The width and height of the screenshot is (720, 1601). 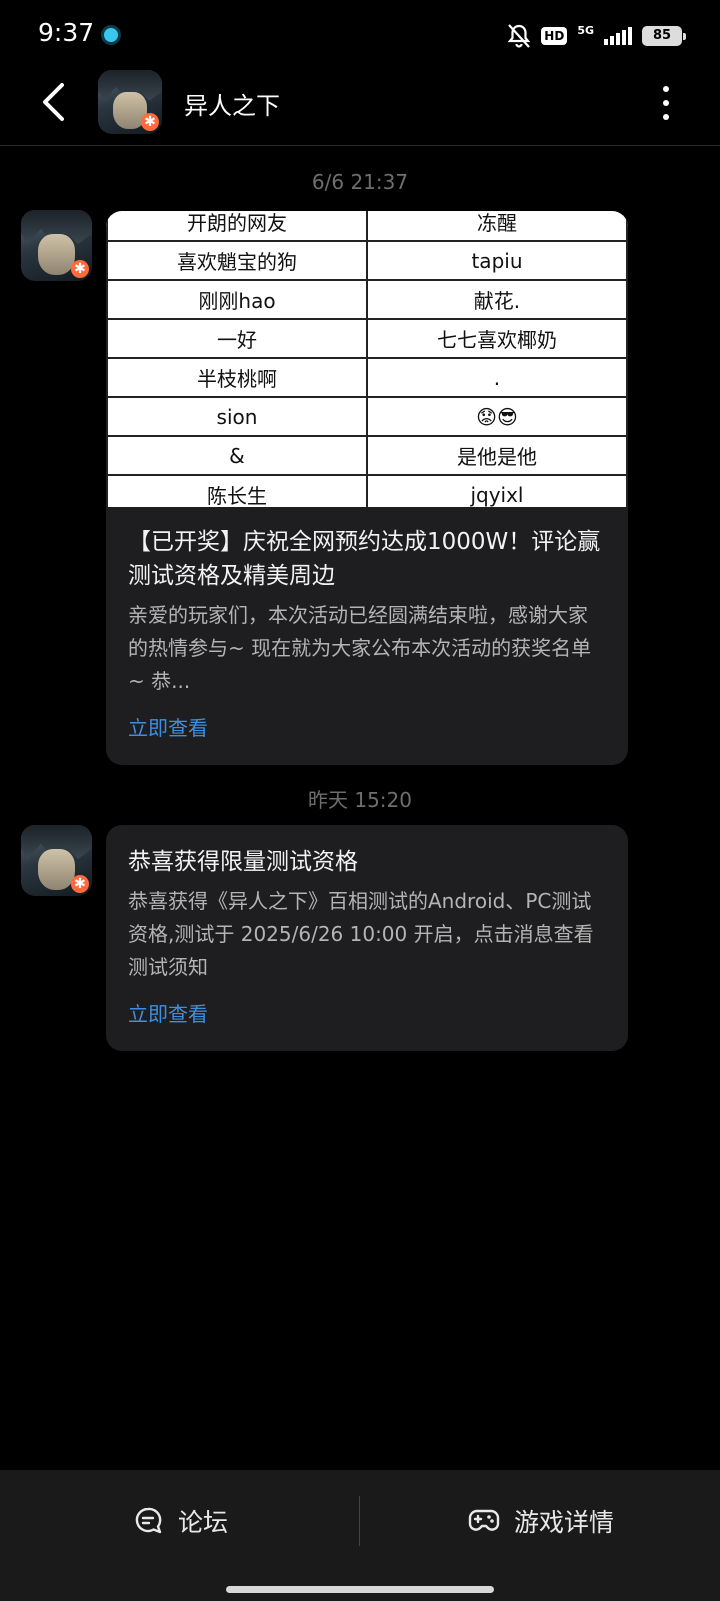 I want to click on gamepad-icon, so click(x=484, y=1520).